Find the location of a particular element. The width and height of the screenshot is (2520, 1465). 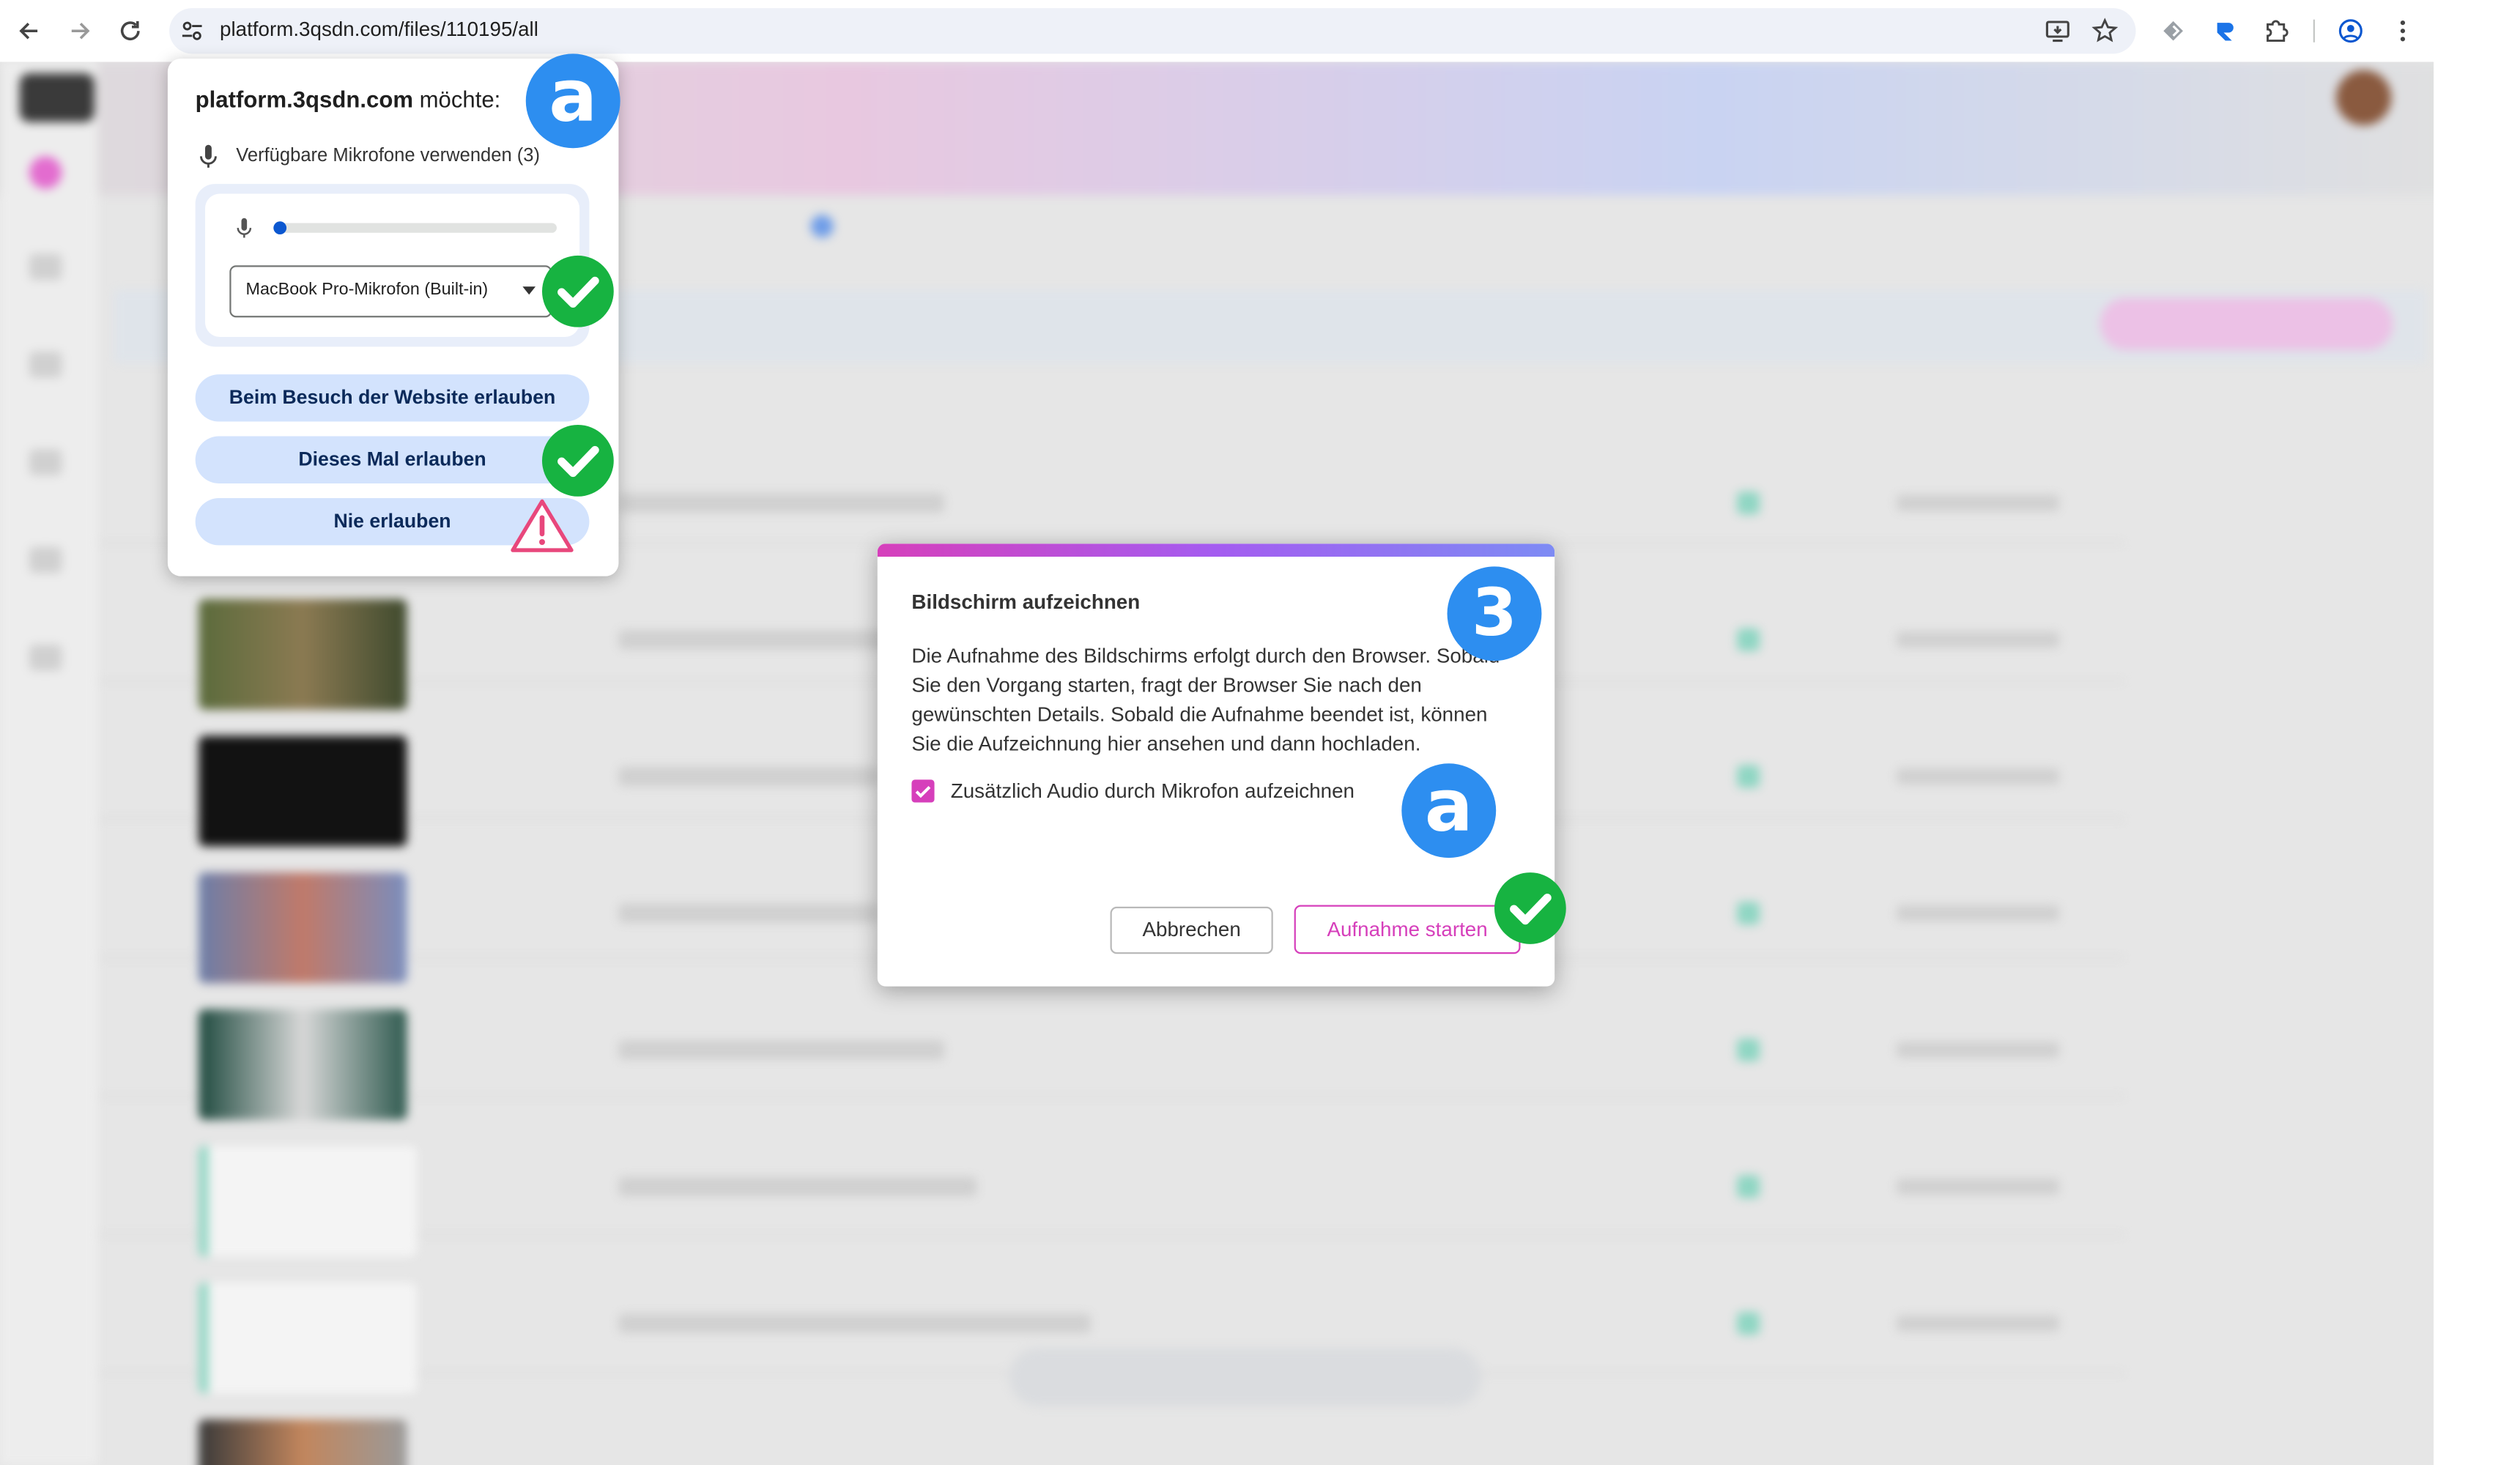

permission-verb: möchte: is located at coordinates (460, 100).